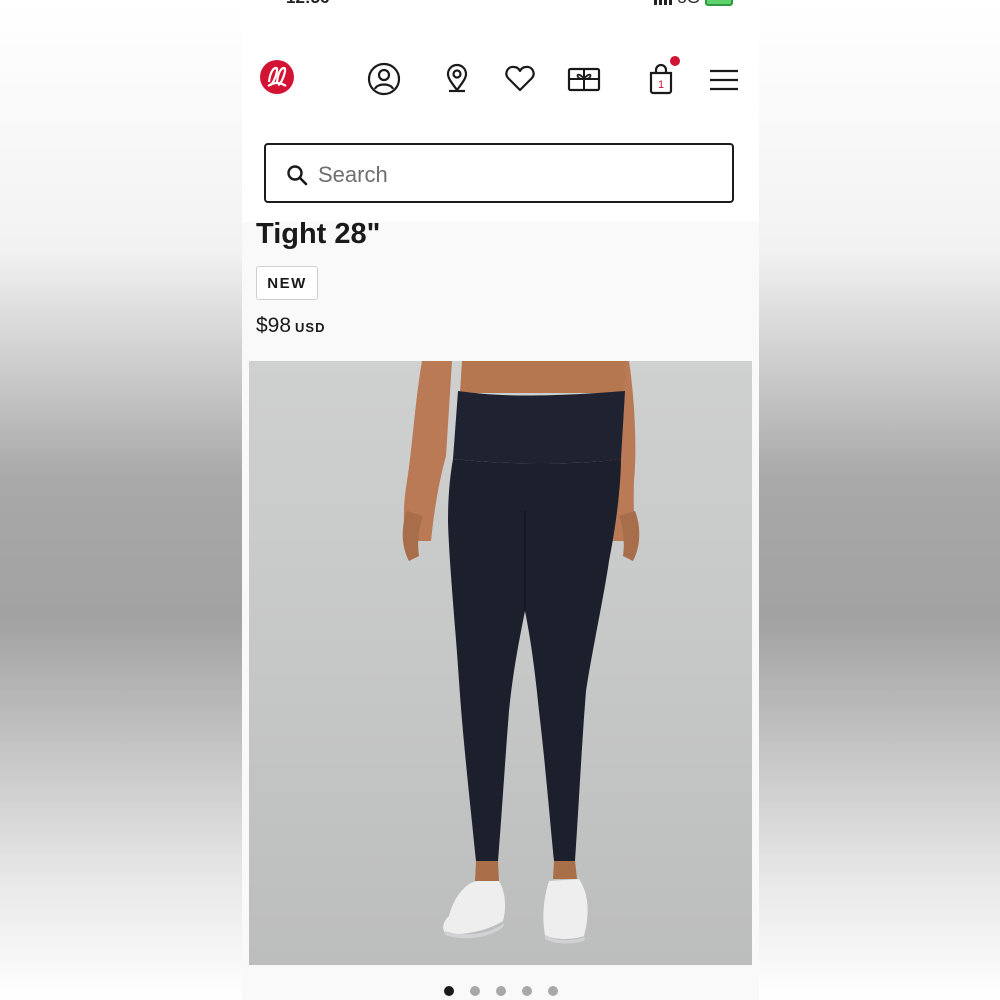  I want to click on store-locator-icon, so click(457, 79).